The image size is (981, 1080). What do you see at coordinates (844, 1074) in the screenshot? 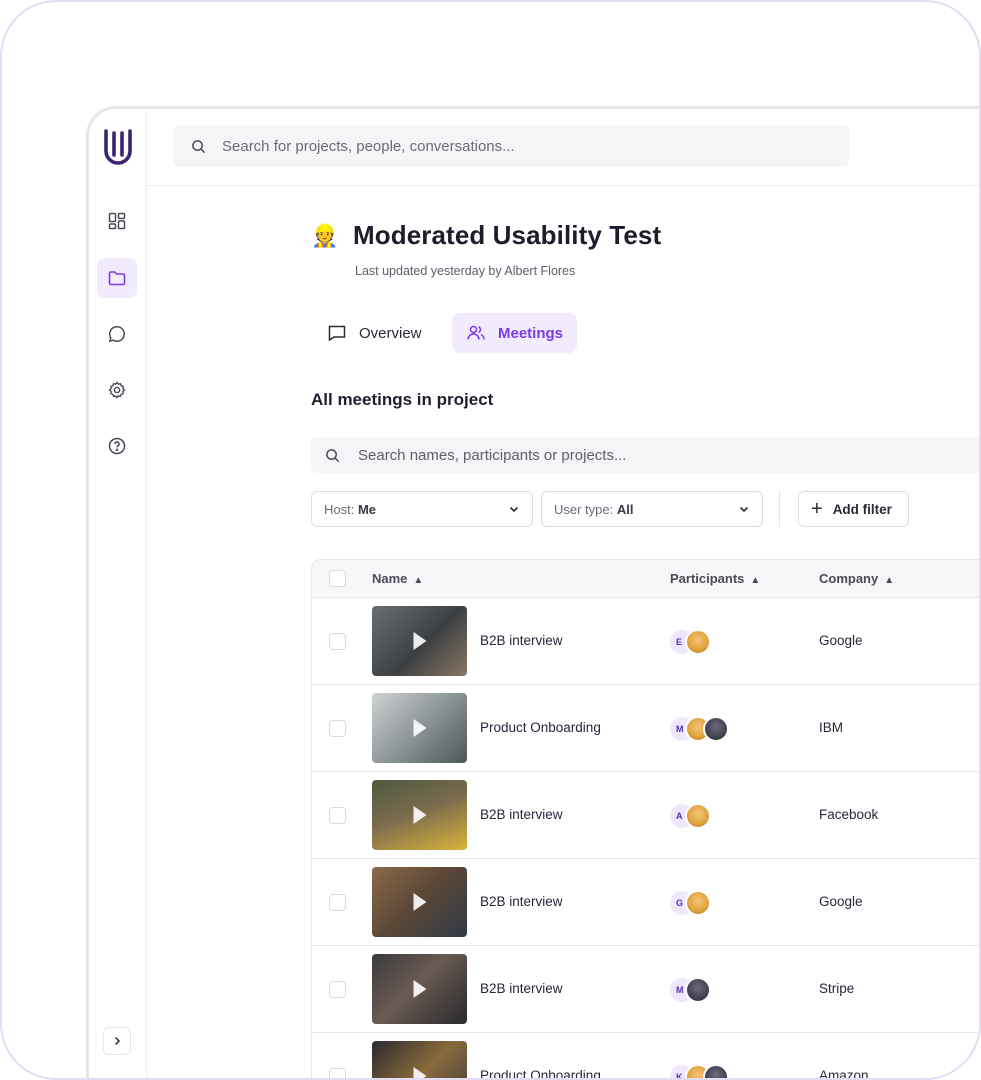
I see `company-name: Amazon` at bounding box center [844, 1074].